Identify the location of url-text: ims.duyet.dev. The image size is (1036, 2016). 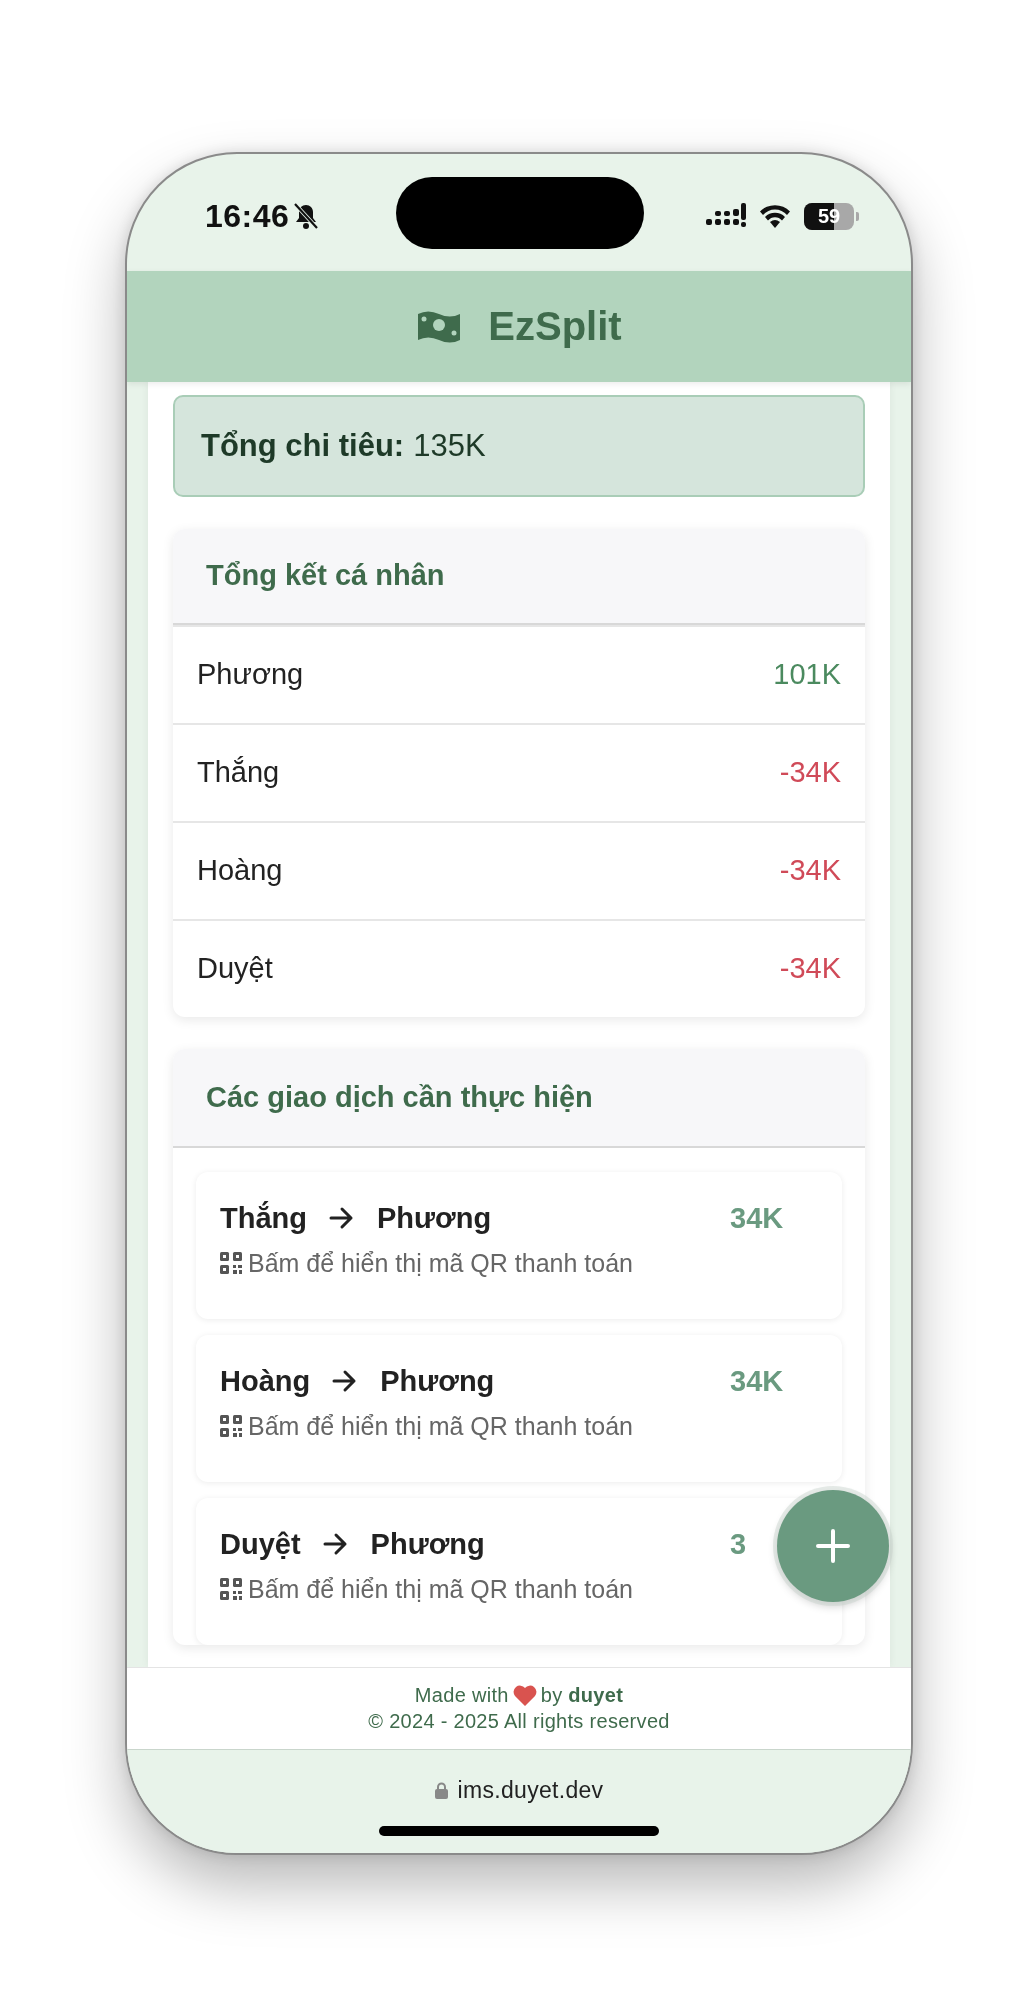
(530, 1790).